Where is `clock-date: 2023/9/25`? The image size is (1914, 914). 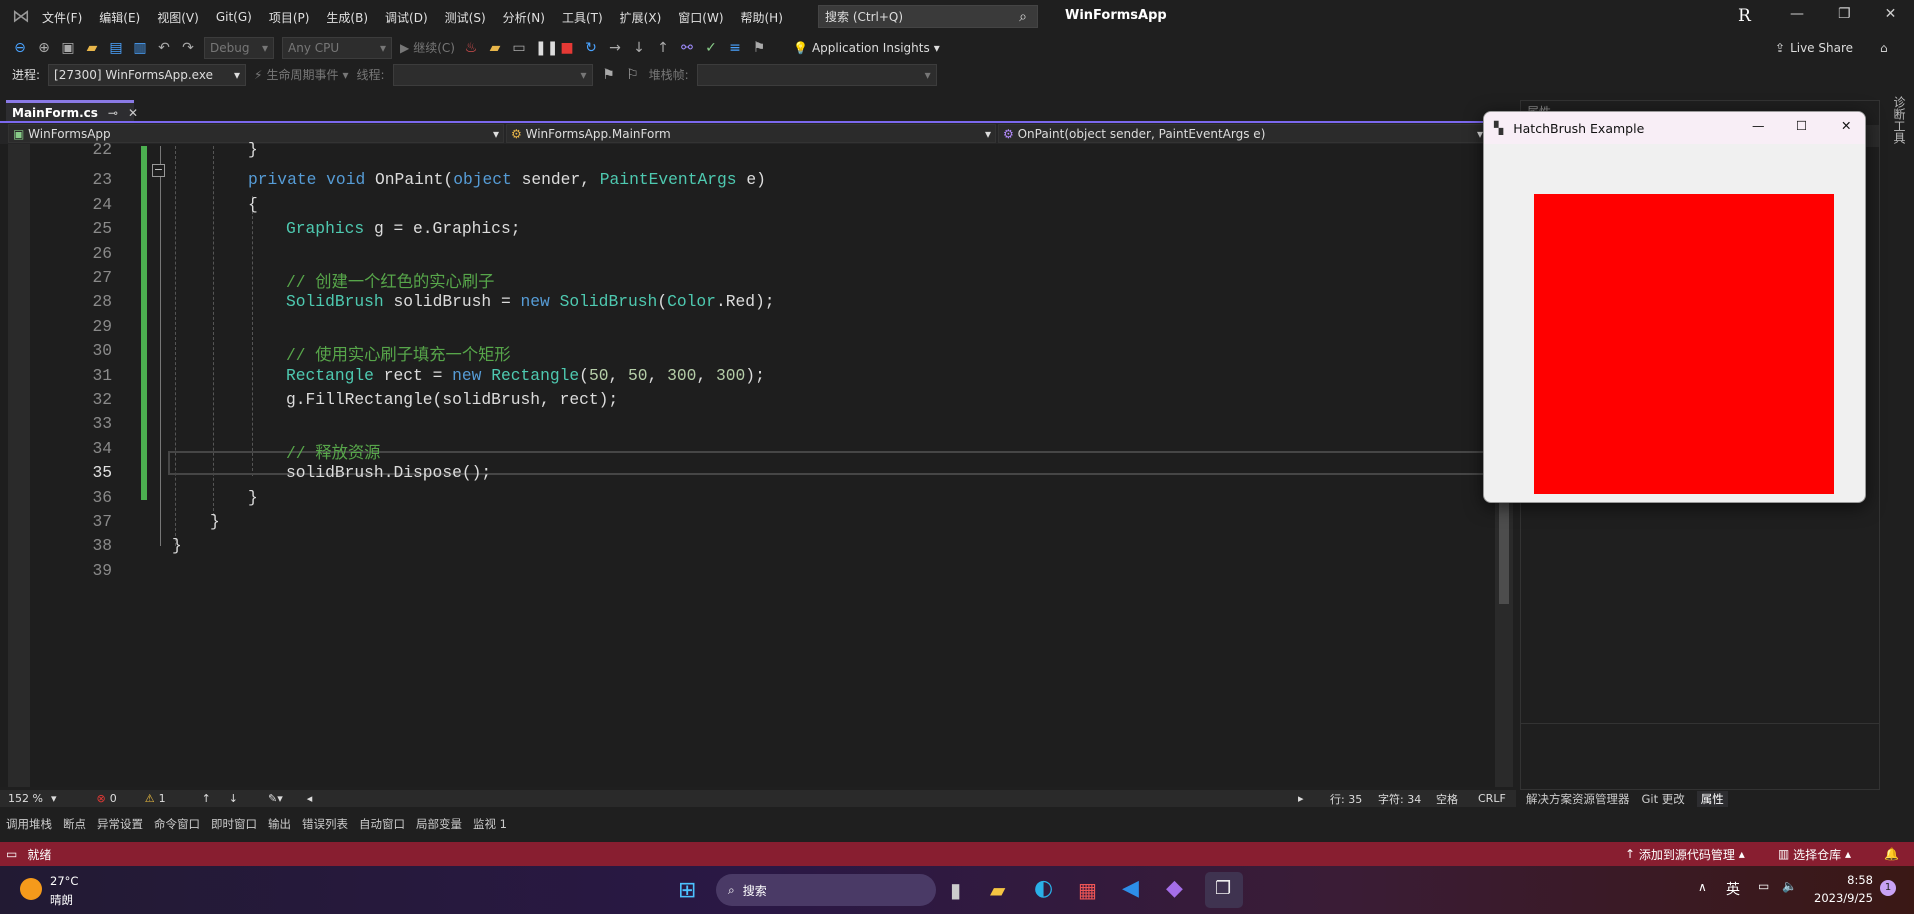 clock-date: 2023/9/25 is located at coordinates (1843, 898).